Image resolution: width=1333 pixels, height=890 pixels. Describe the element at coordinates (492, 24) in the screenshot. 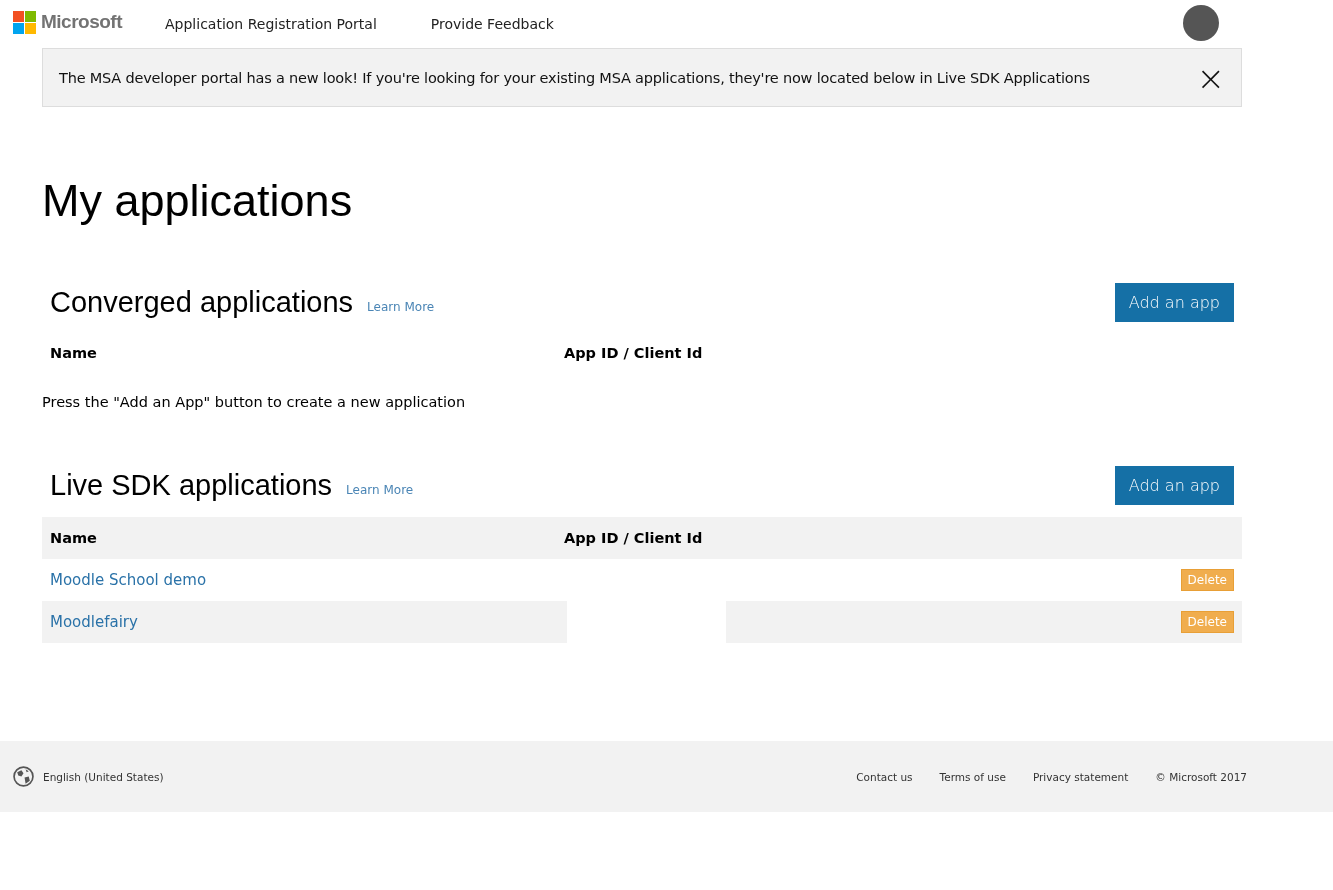

I see `nav-link: Provide Feedback` at that location.